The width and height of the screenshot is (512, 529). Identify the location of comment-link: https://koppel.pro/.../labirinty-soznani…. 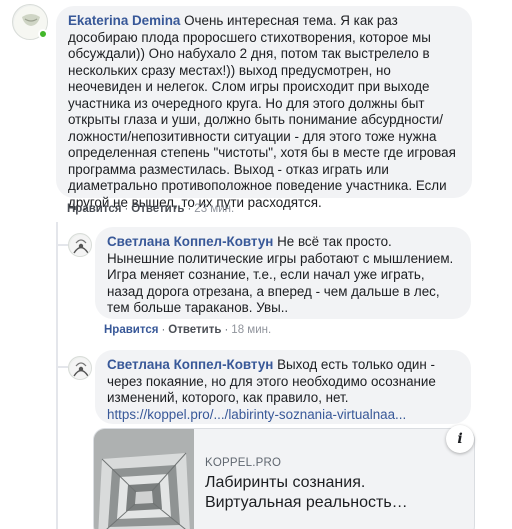
(256, 414).